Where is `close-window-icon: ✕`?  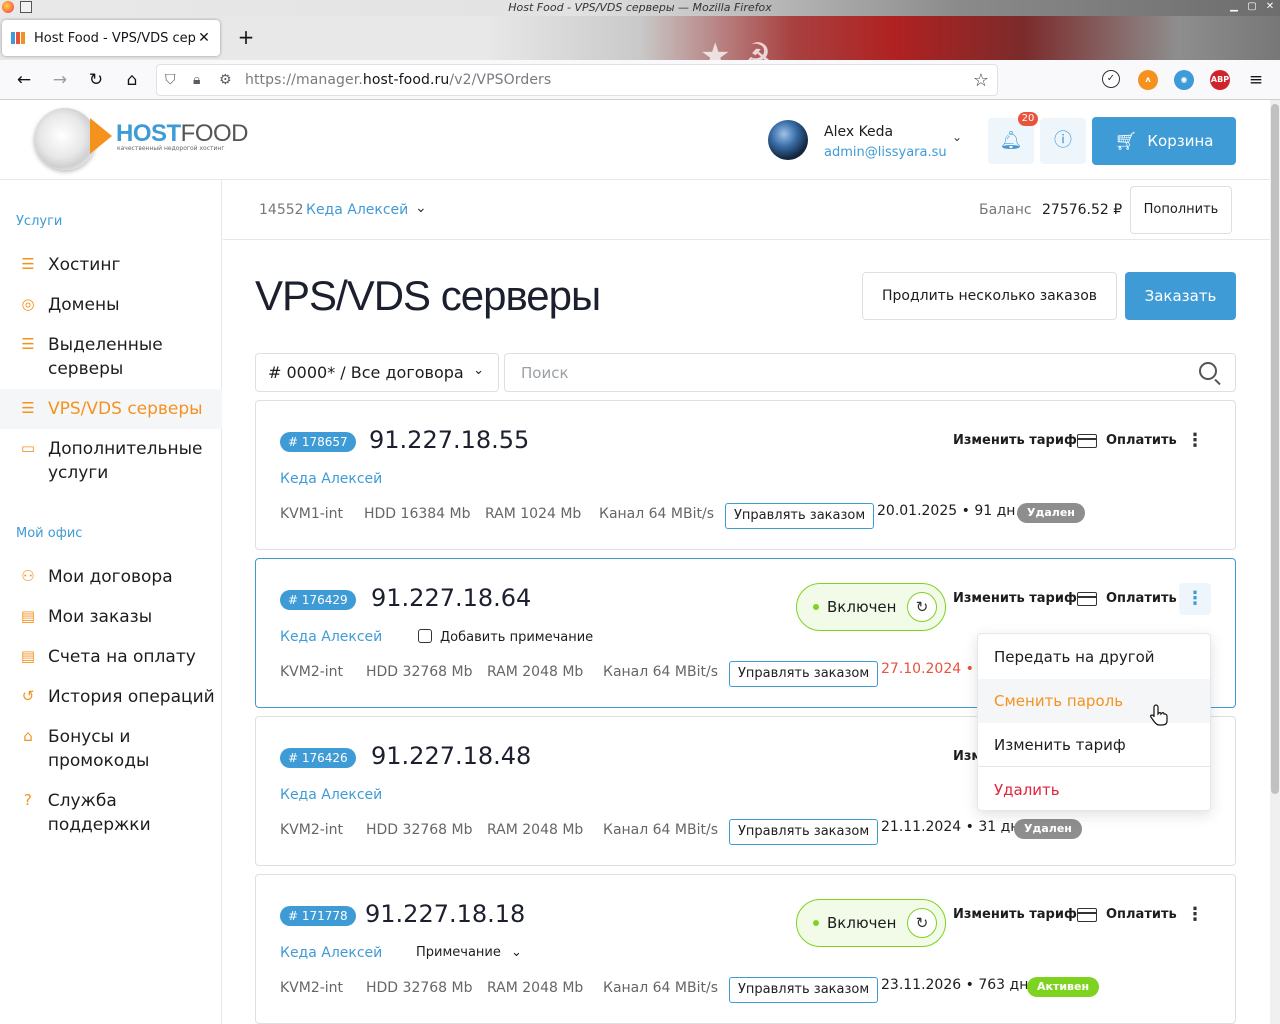 close-window-icon: ✕ is located at coordinates (1270, 7).